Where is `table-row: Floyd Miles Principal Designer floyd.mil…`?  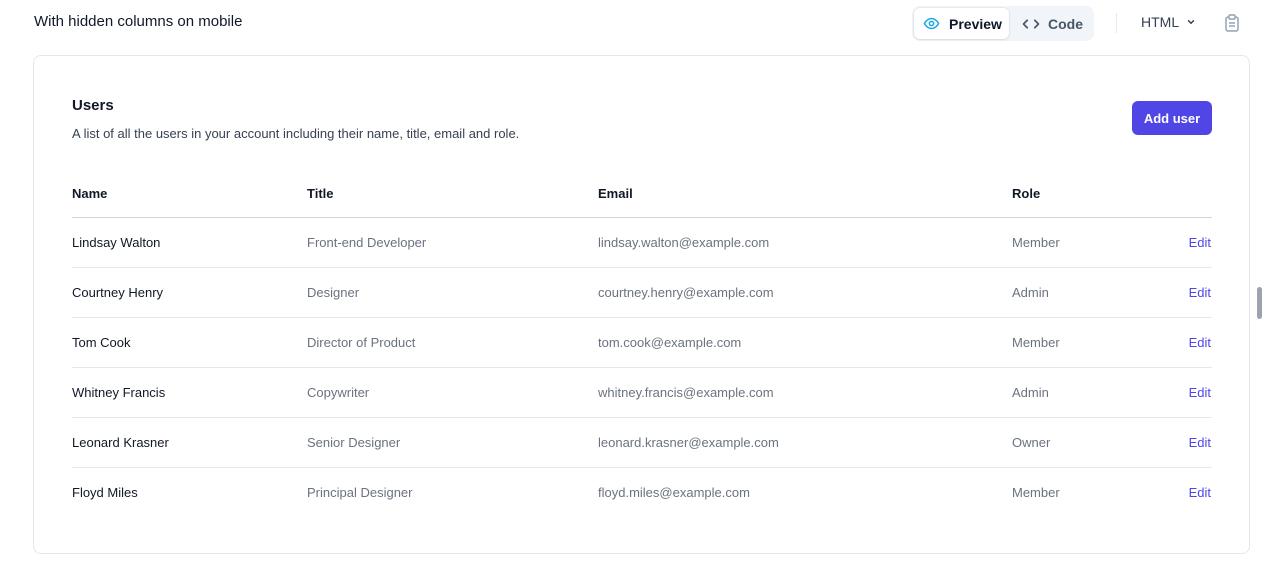
table-row: Floyd Miles Principal Designer floyd.mil… is located at coordinates (642, 493).